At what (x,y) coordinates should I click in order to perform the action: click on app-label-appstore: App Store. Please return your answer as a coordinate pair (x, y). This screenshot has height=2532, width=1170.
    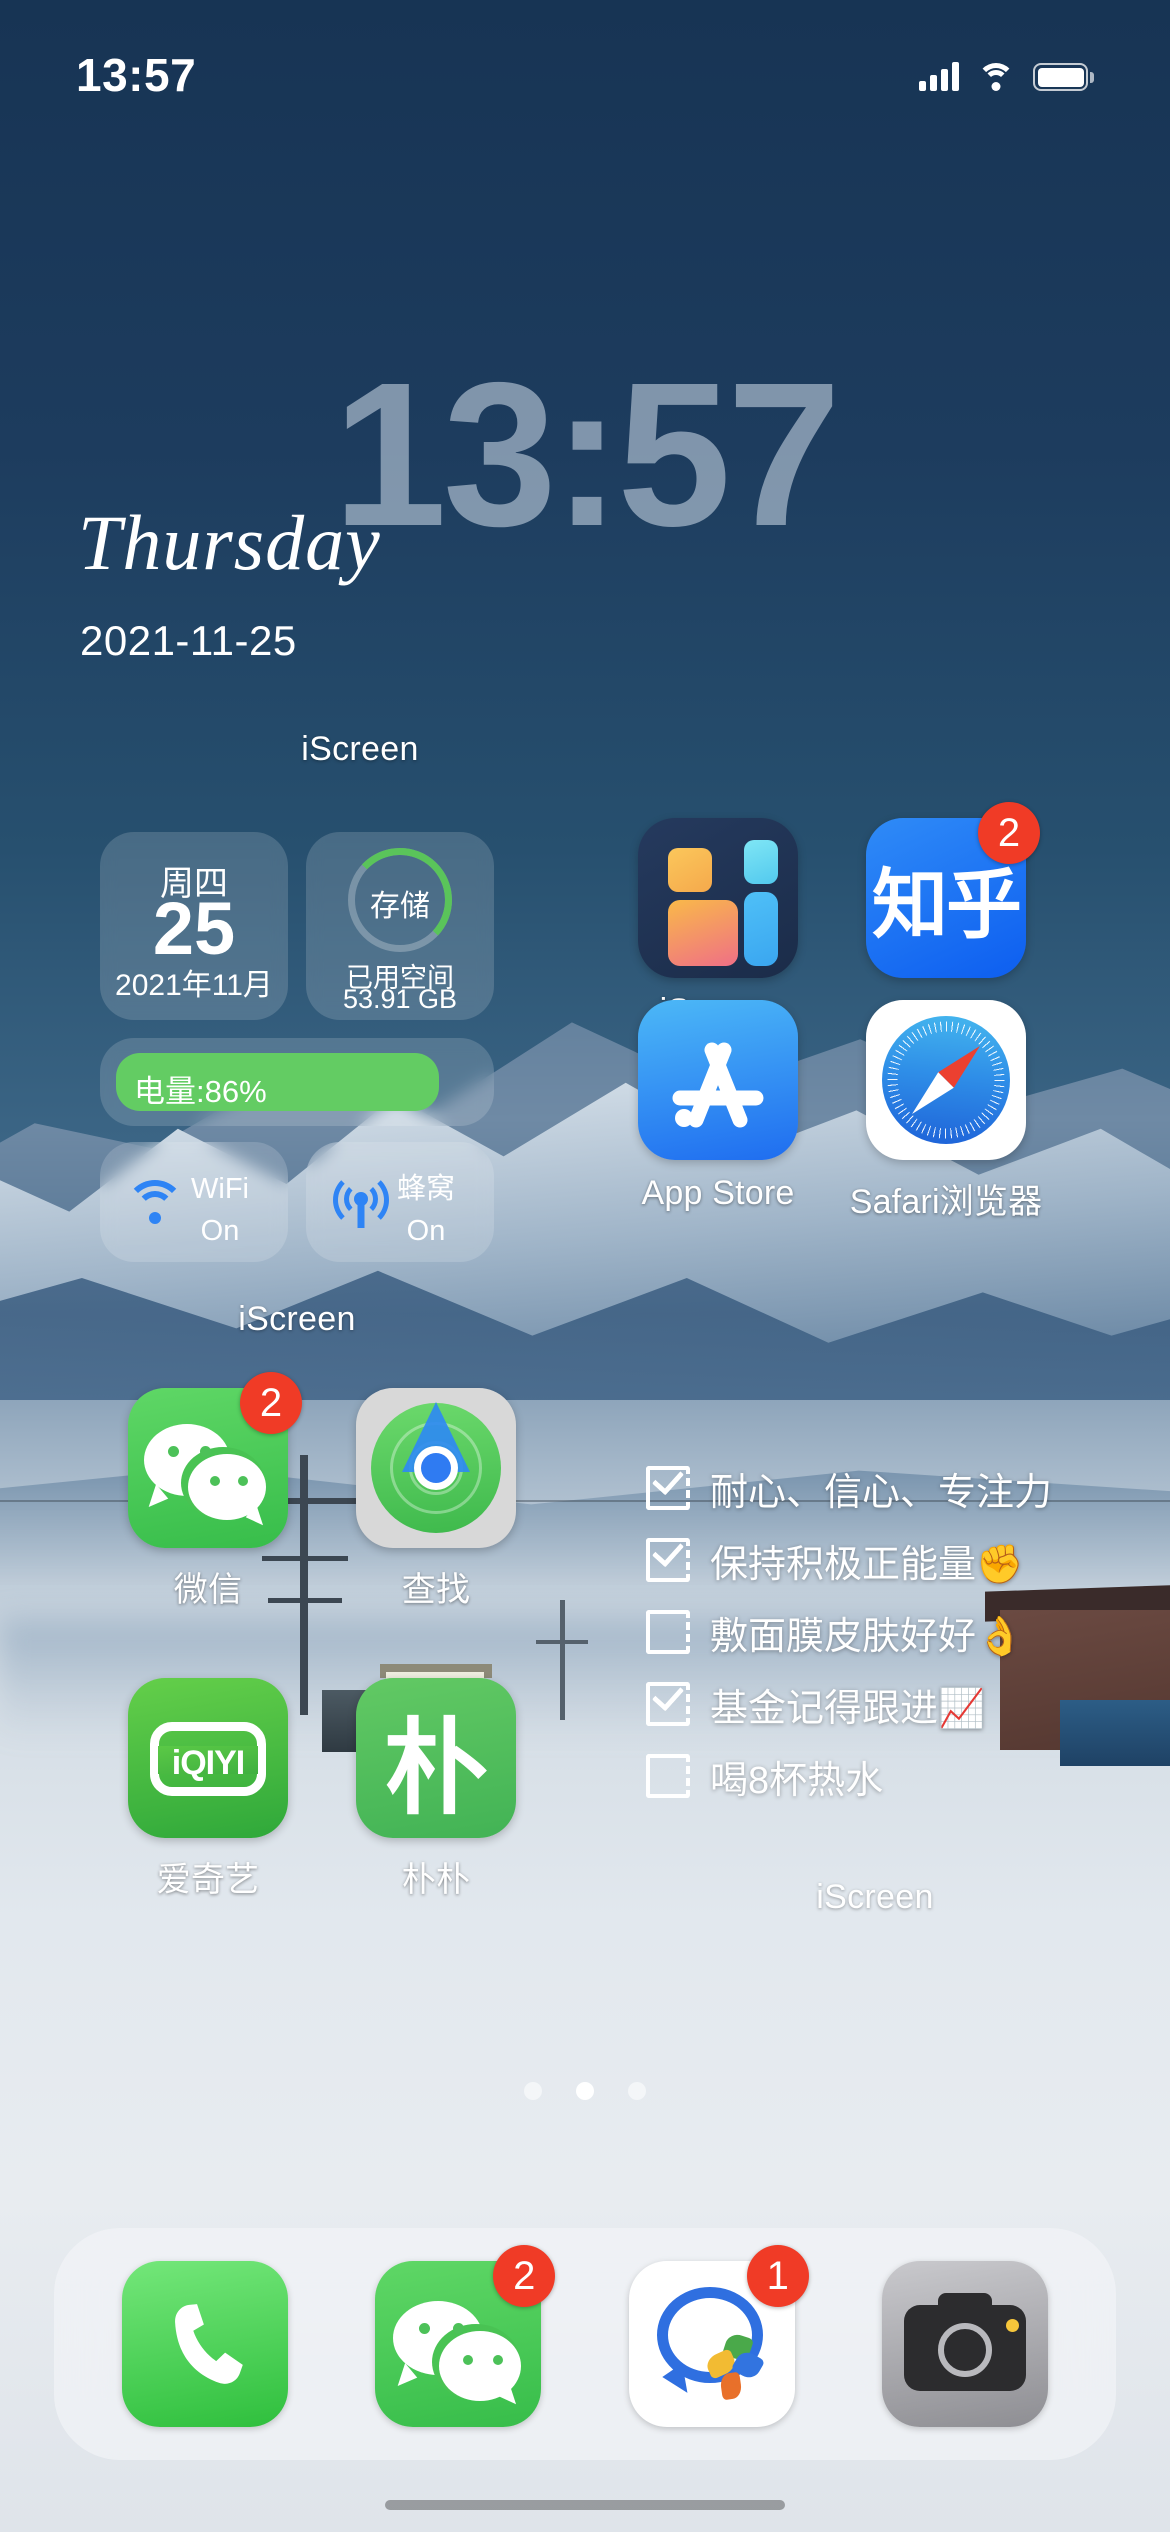
    Looking at the image, I should click on (718, 1193).